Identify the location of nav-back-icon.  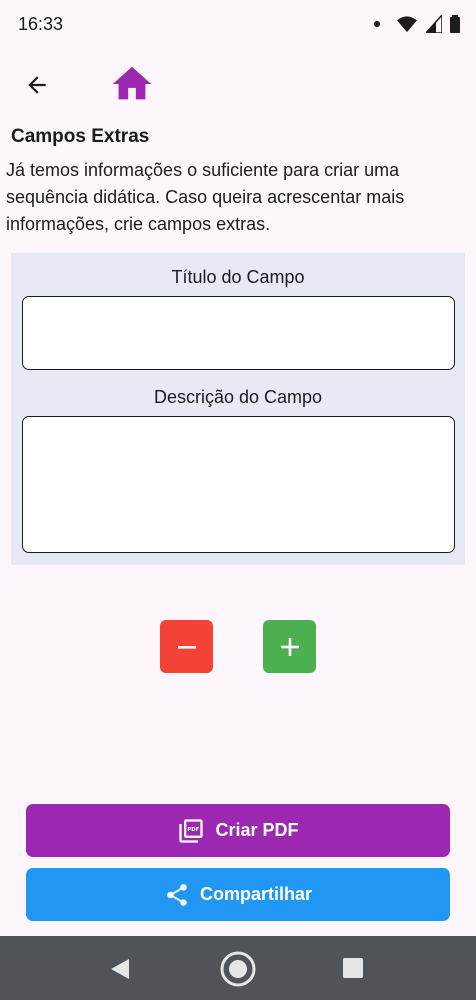
(120, 969).